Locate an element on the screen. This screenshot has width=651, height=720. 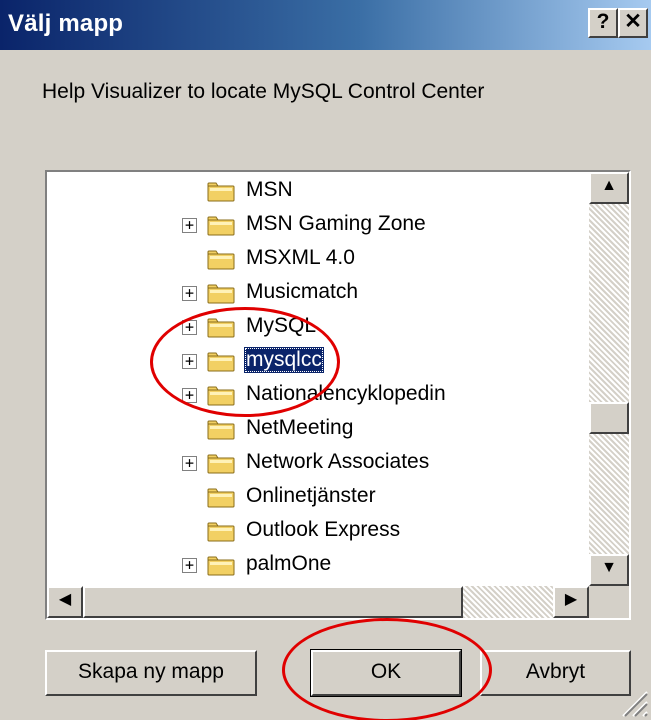
tree-item-label: MSN Gaming Zone is located at coordinates (336, 223).